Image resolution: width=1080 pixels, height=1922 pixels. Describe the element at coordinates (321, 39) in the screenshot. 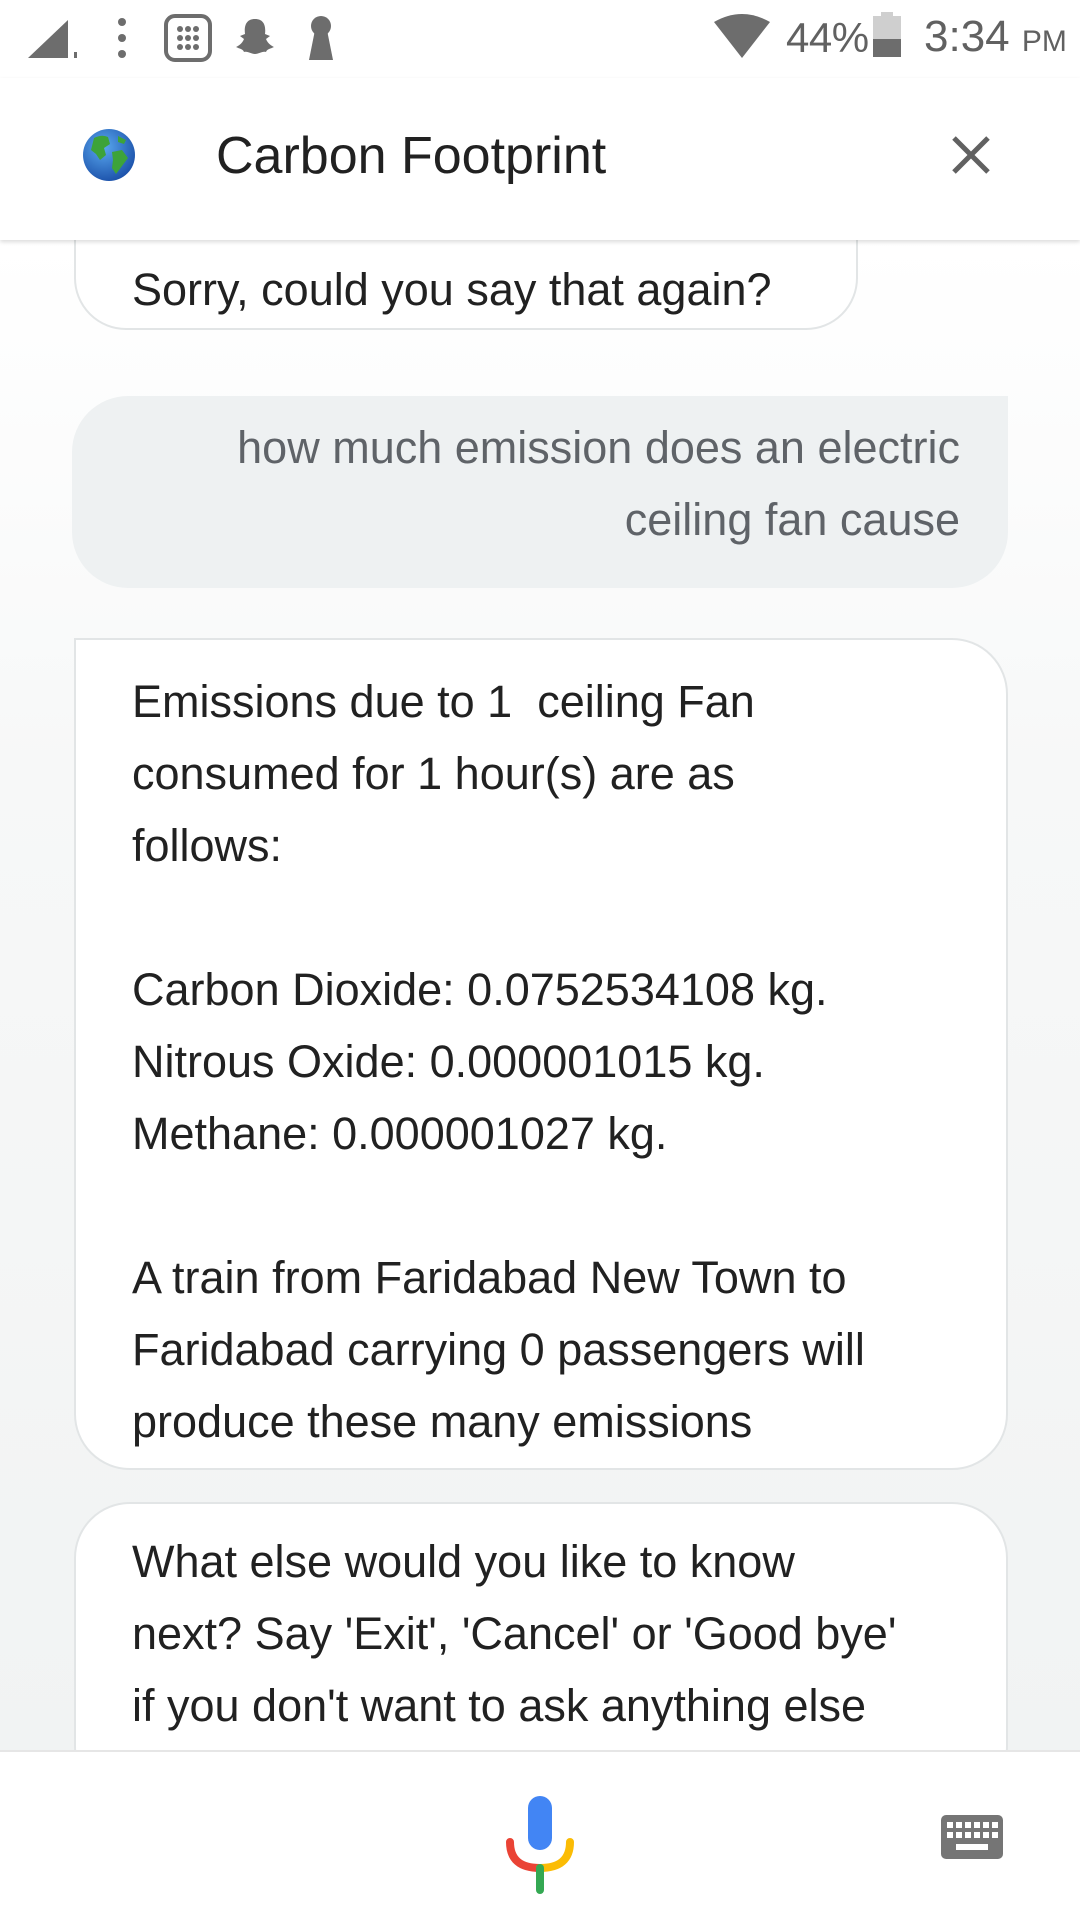

I see `keyhole-icon` at that location.